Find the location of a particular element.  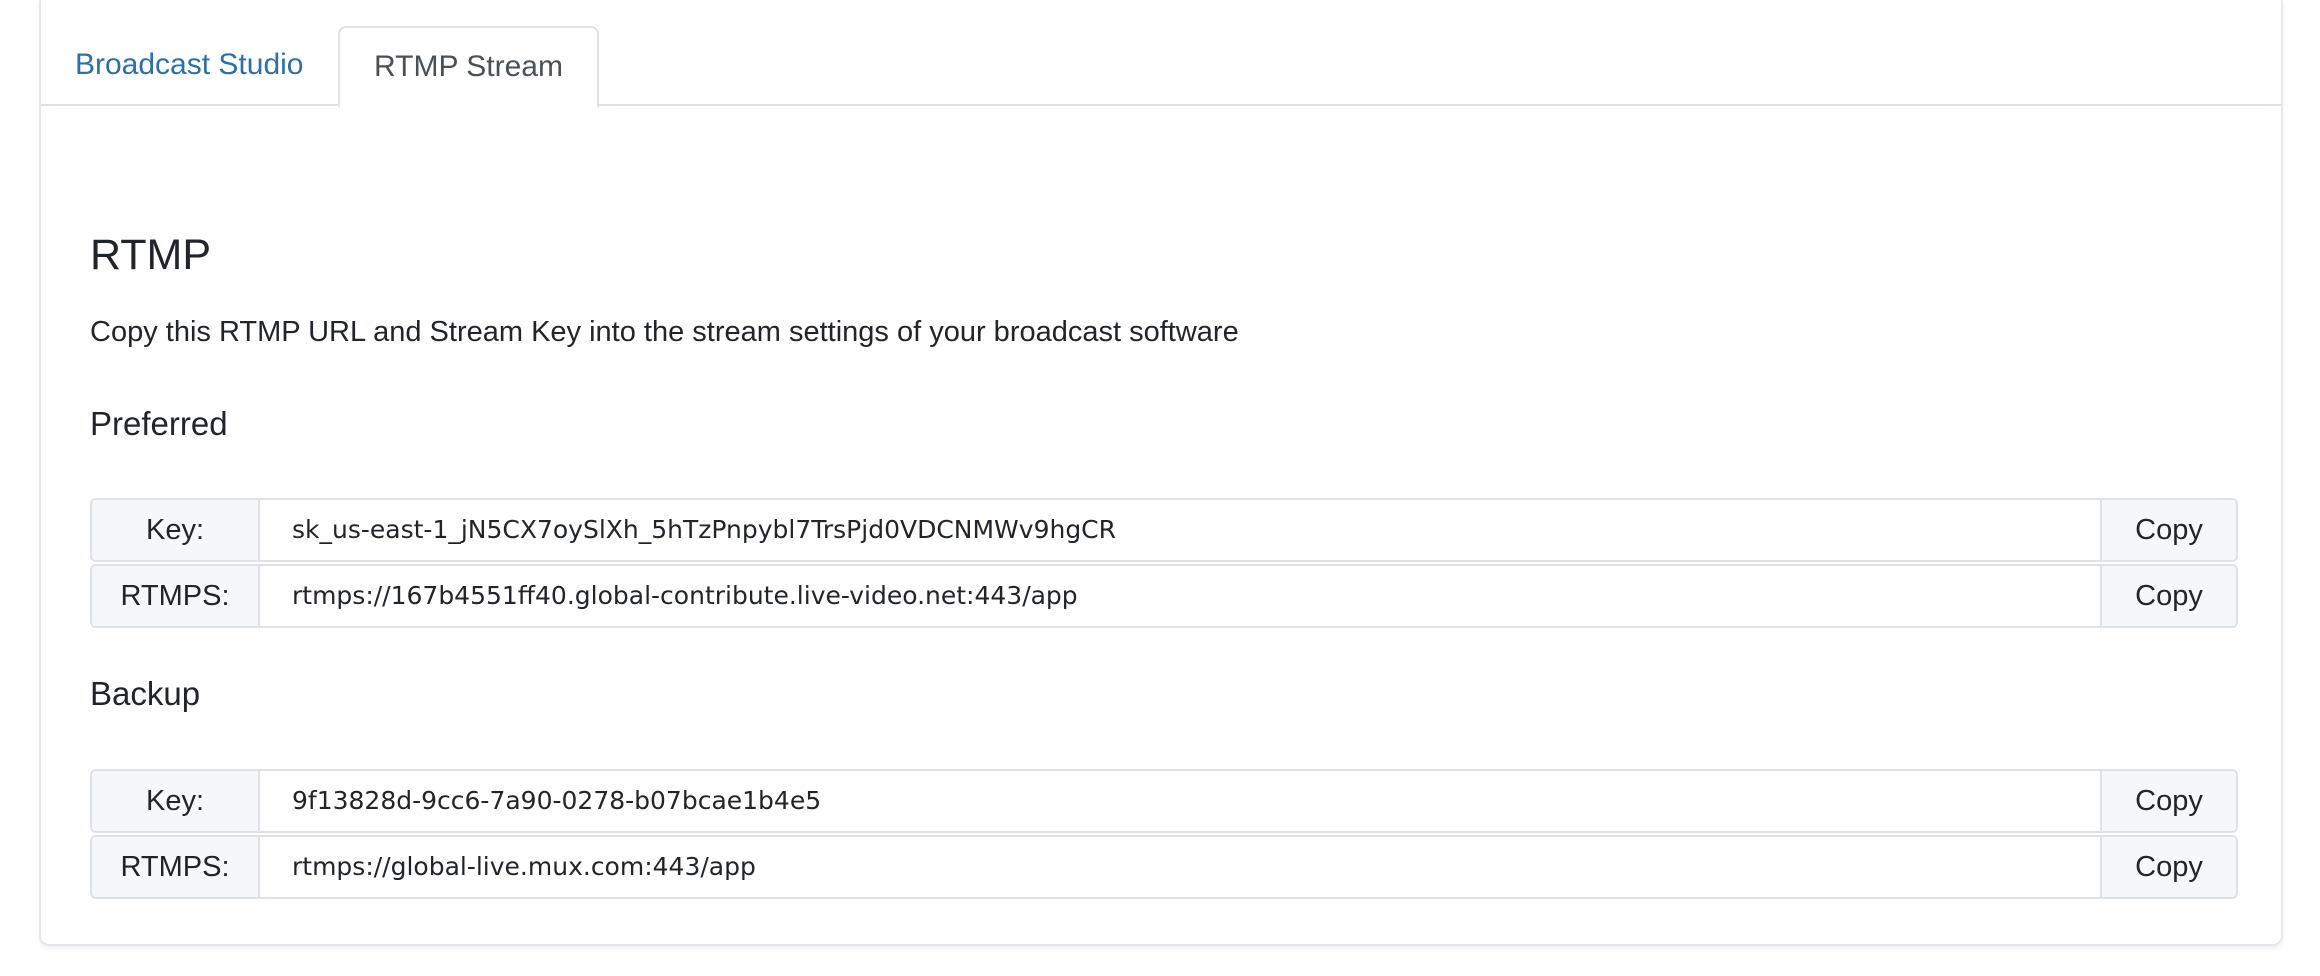

section-title: RTMP is located at coordinates (151, 255).